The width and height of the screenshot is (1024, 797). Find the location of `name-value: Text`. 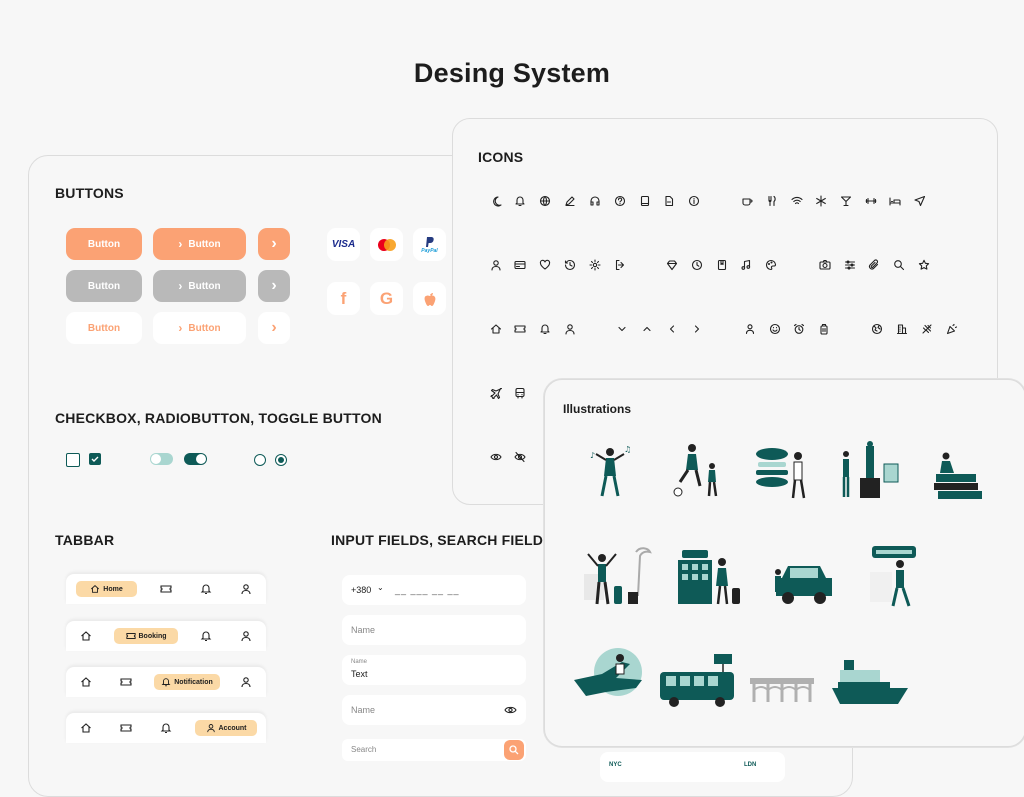

name-value: Text is located at coordinates (359, 674).